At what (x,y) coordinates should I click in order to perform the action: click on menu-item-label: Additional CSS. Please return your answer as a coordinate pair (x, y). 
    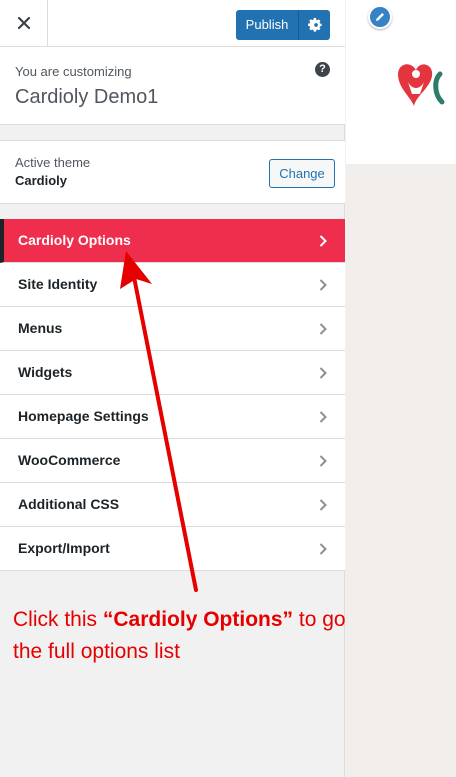
    Looking at the image, I should click on (69, 504).